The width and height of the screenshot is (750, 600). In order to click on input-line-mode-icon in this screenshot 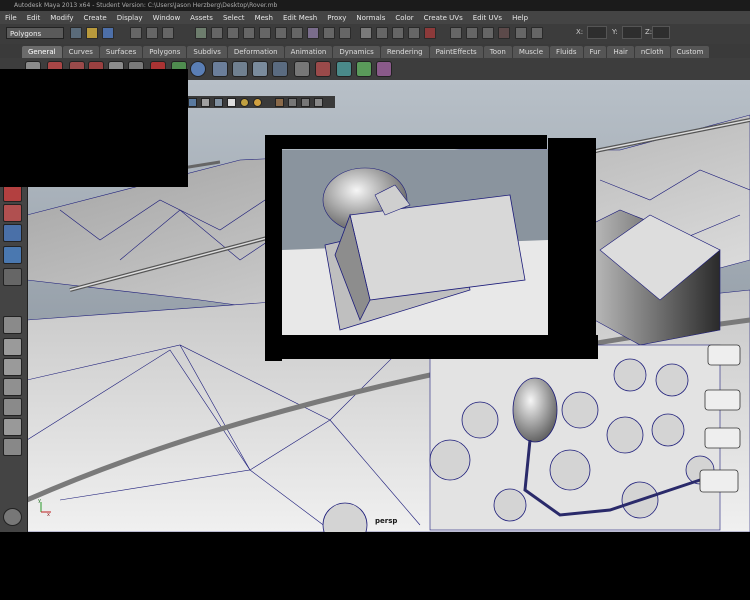, I will do `click(537, 33)`.